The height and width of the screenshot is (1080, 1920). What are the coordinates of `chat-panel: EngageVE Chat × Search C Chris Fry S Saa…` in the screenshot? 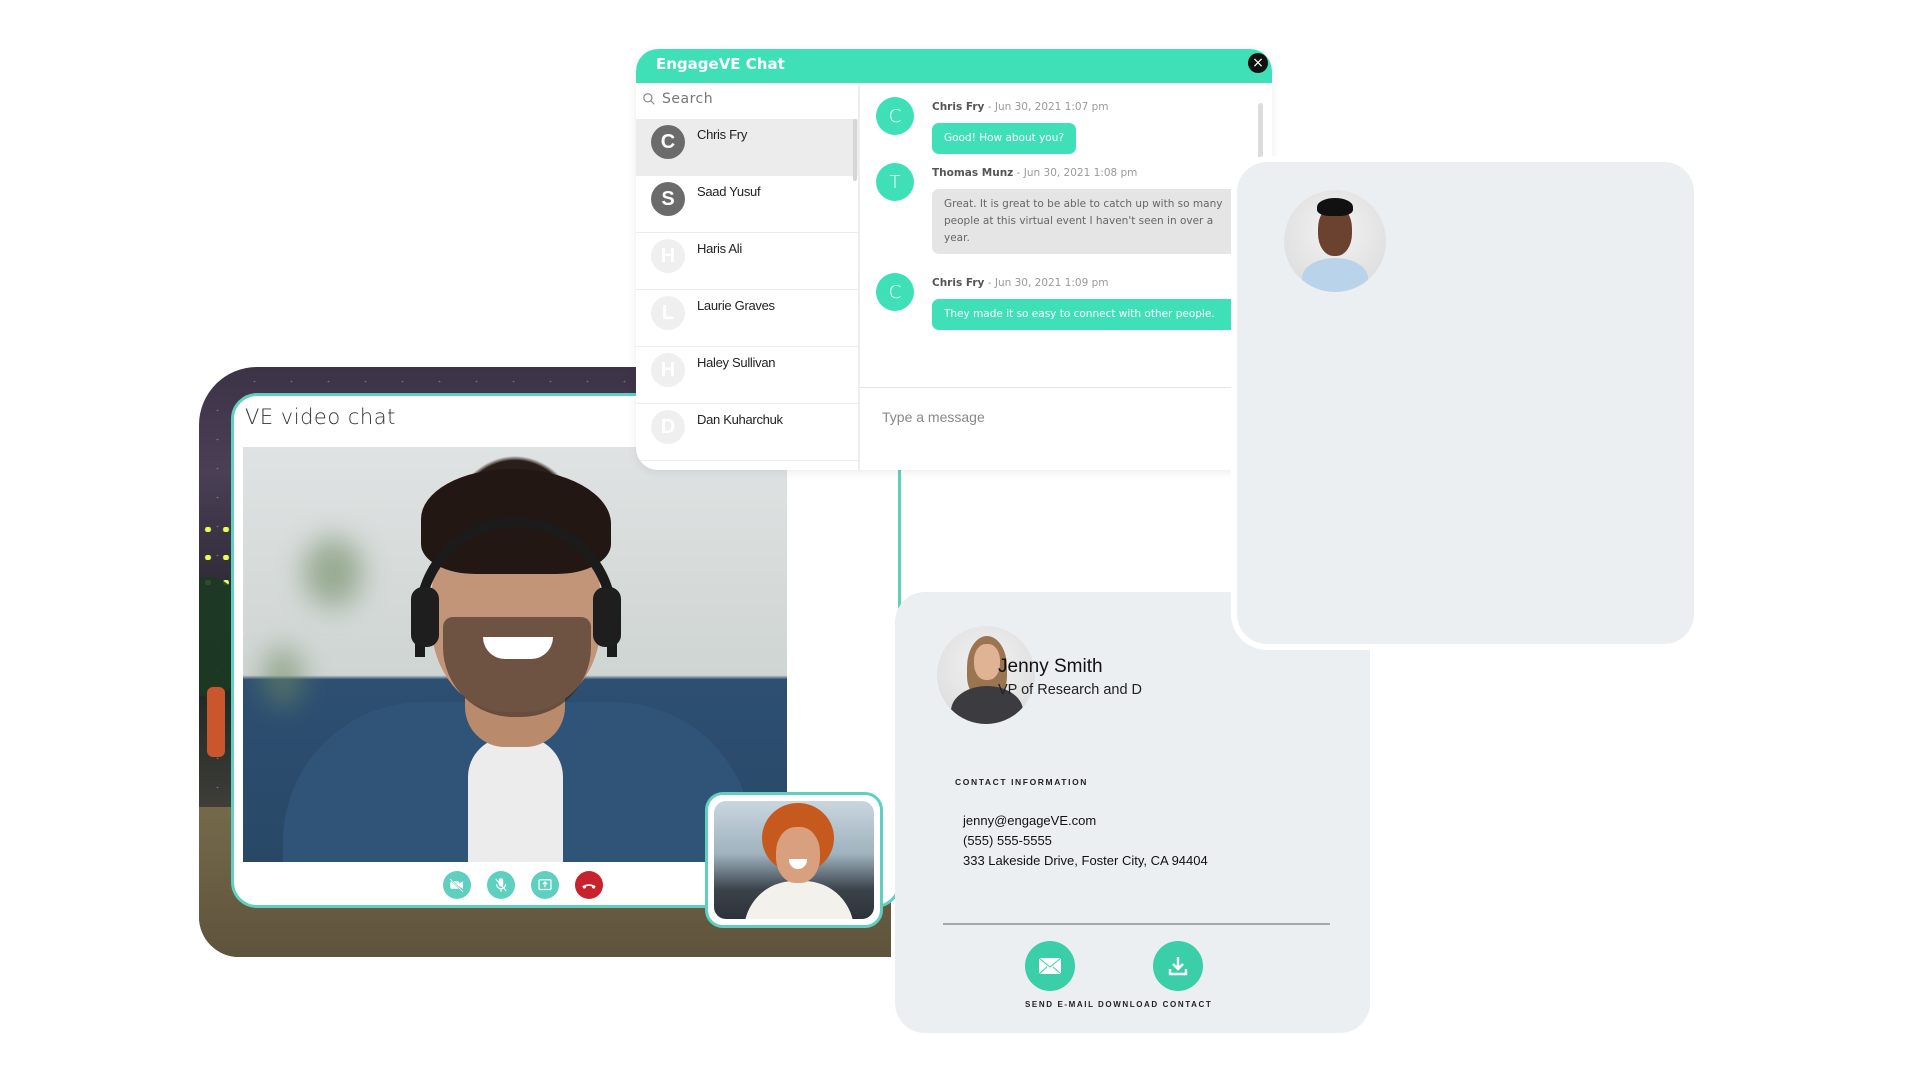 It's located at (954, 259).